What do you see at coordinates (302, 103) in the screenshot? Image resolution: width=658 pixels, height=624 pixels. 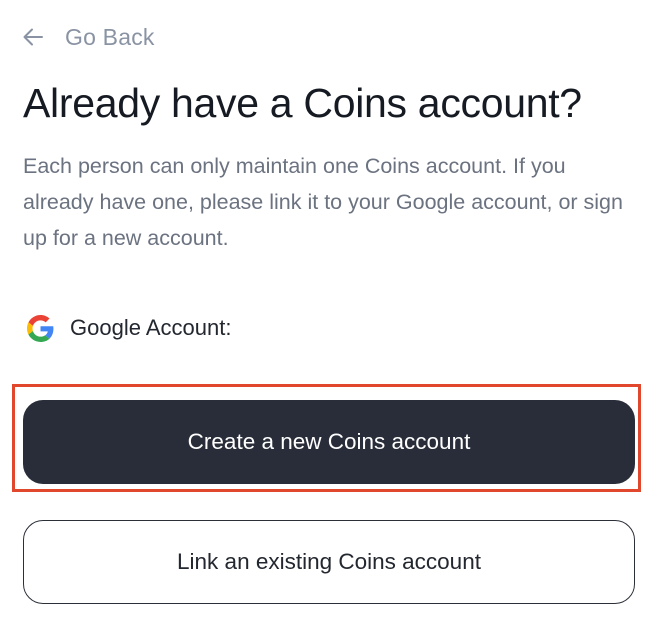 I see `page-title: Already have a Coins account?` at bounding box center [302, 103].